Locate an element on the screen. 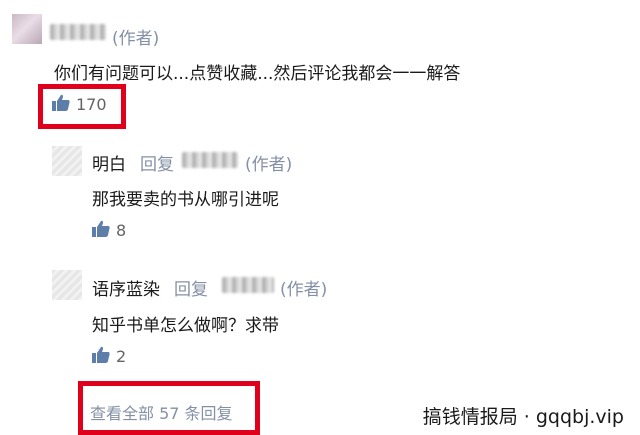 The width and height of the screenshot is (640, 435). like-button: 2 is located at coordinates (109, 356).